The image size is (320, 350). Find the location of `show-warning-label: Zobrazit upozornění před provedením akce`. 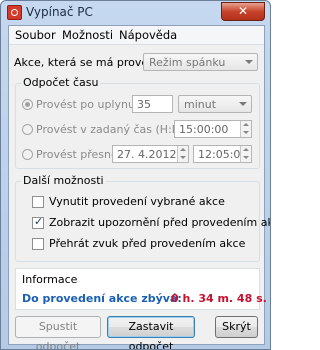

show-warning-label: Zobrazit upozornění před provedením akce is located at coordinates (160, 222).